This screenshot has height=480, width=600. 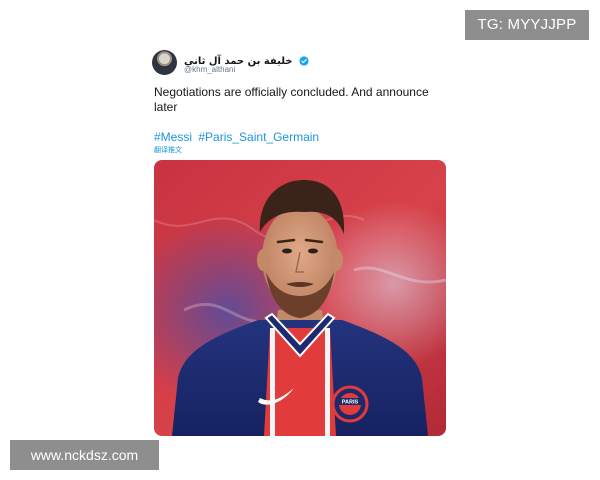 I want to click on translate-tweet-link: 翻译推文, so click(x=168, y=150).